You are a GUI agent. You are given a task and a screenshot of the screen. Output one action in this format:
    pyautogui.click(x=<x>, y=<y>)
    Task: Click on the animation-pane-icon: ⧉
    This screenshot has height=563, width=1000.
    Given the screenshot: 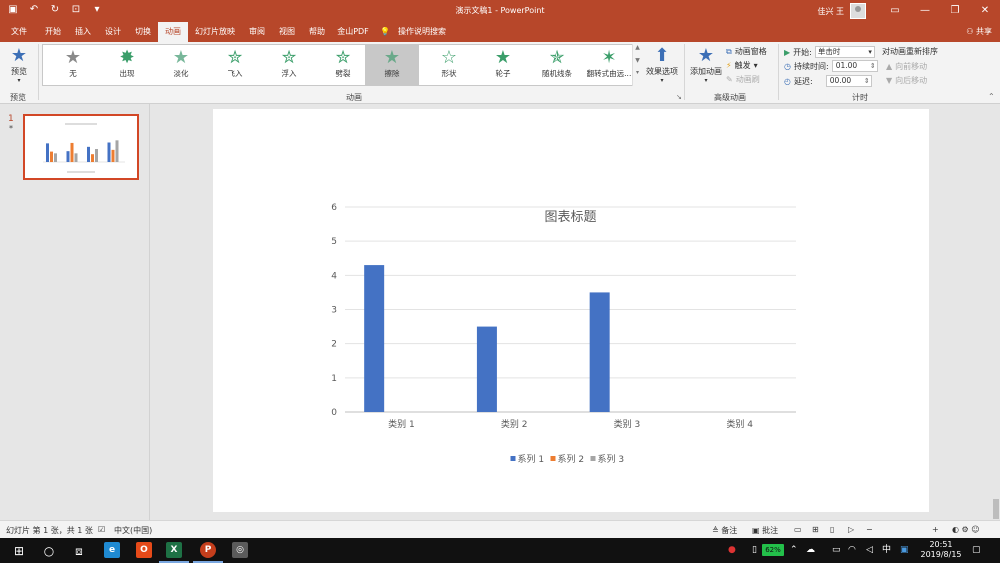 What is the action you would take?
    pyautogui.click(x=729, y=51)
    